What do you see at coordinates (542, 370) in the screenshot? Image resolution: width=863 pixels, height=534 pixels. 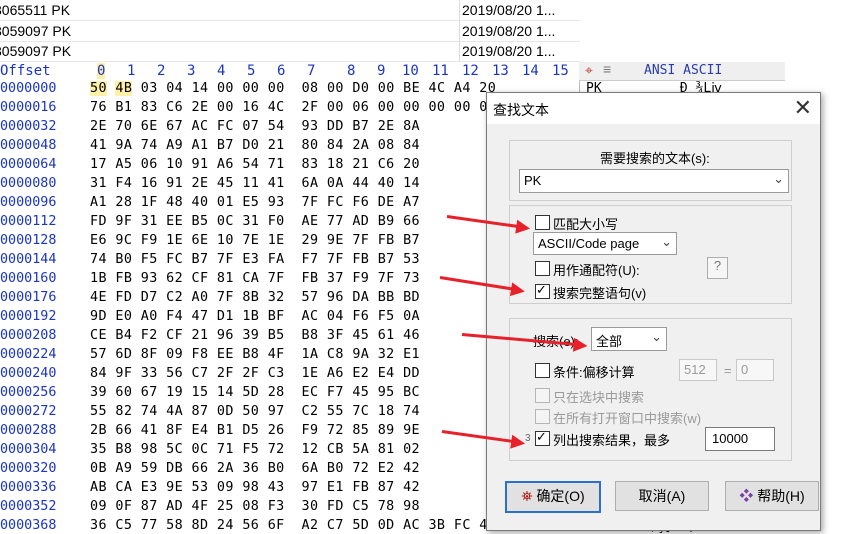 I see `offset-condition-checkbox` at bounding box center [542, 370].